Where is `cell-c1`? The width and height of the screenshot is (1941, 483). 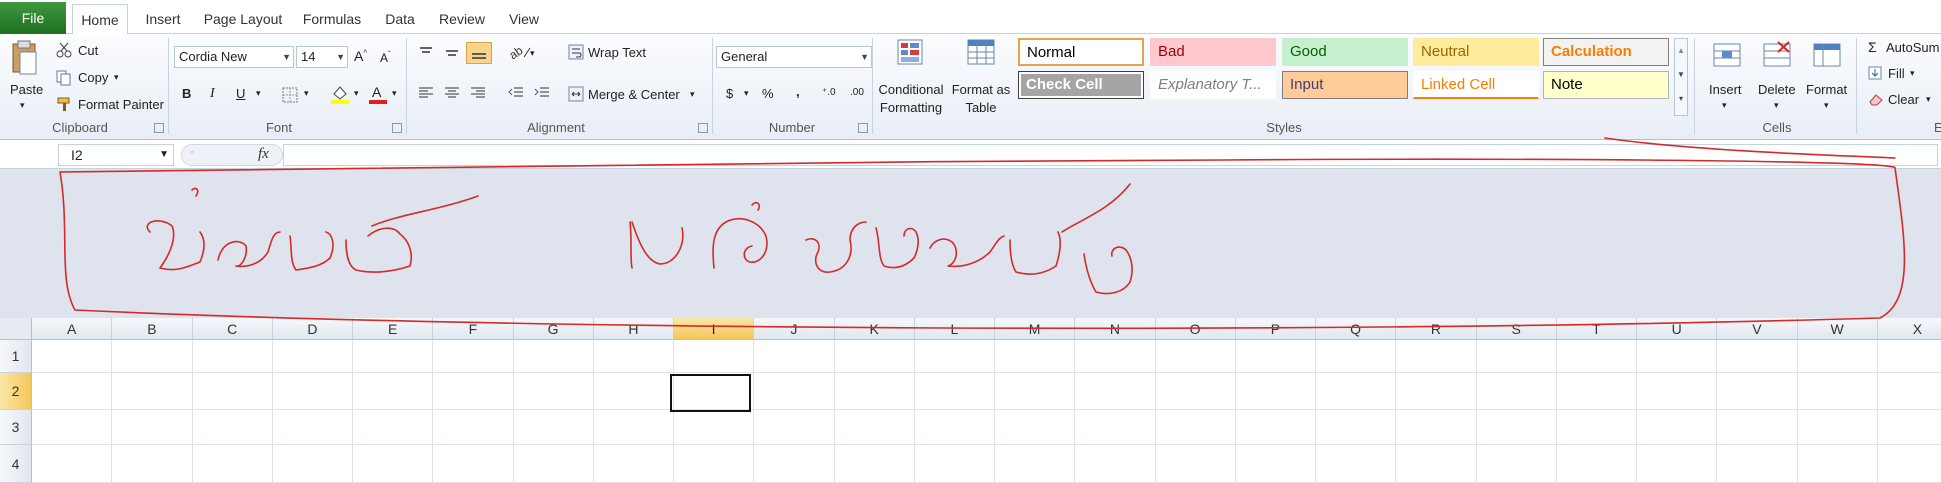 cell-c1 is located at coordinates (232, 356).